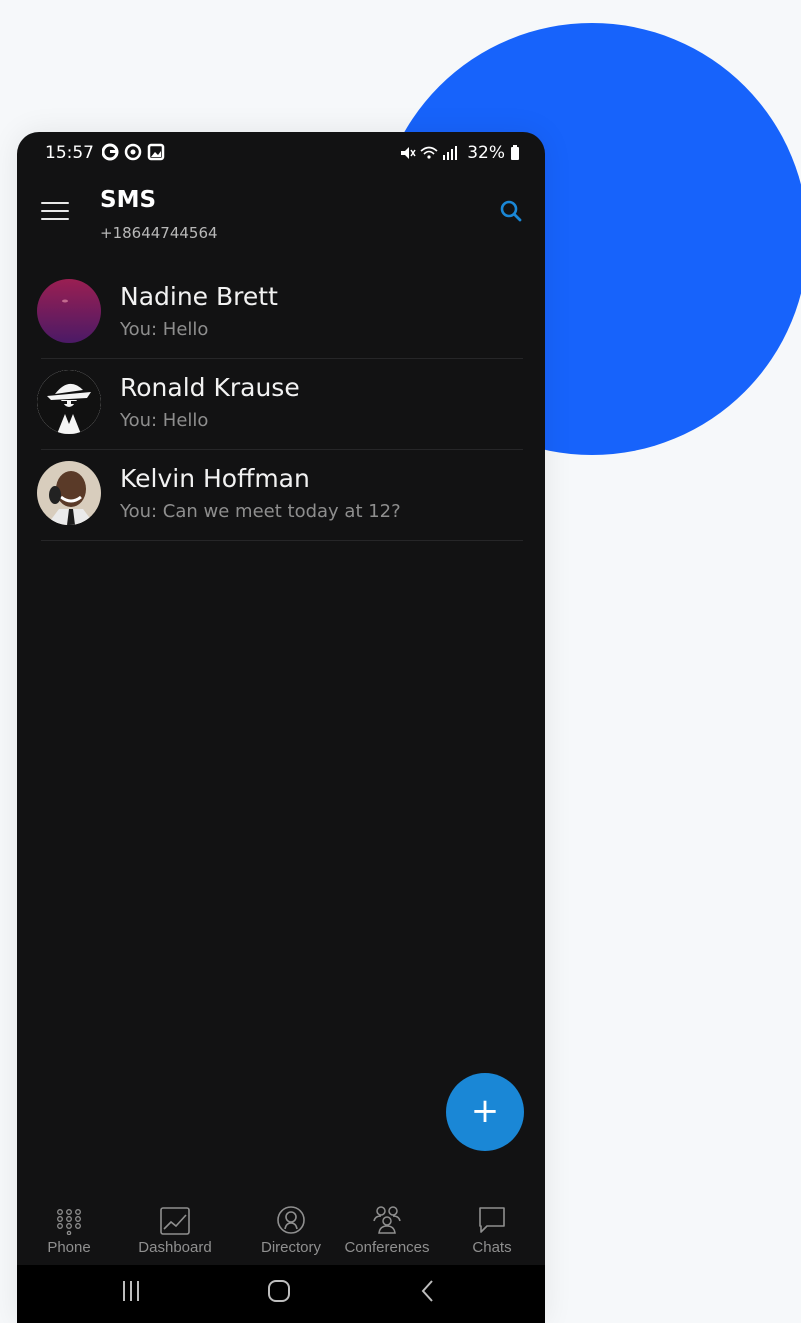 The height and width of the screenshot is (1323, 801). What do you see at coordinates (69, 1247) in the screenshot?
I see `nav-label: Phone` at bounding box center [69, 1247].